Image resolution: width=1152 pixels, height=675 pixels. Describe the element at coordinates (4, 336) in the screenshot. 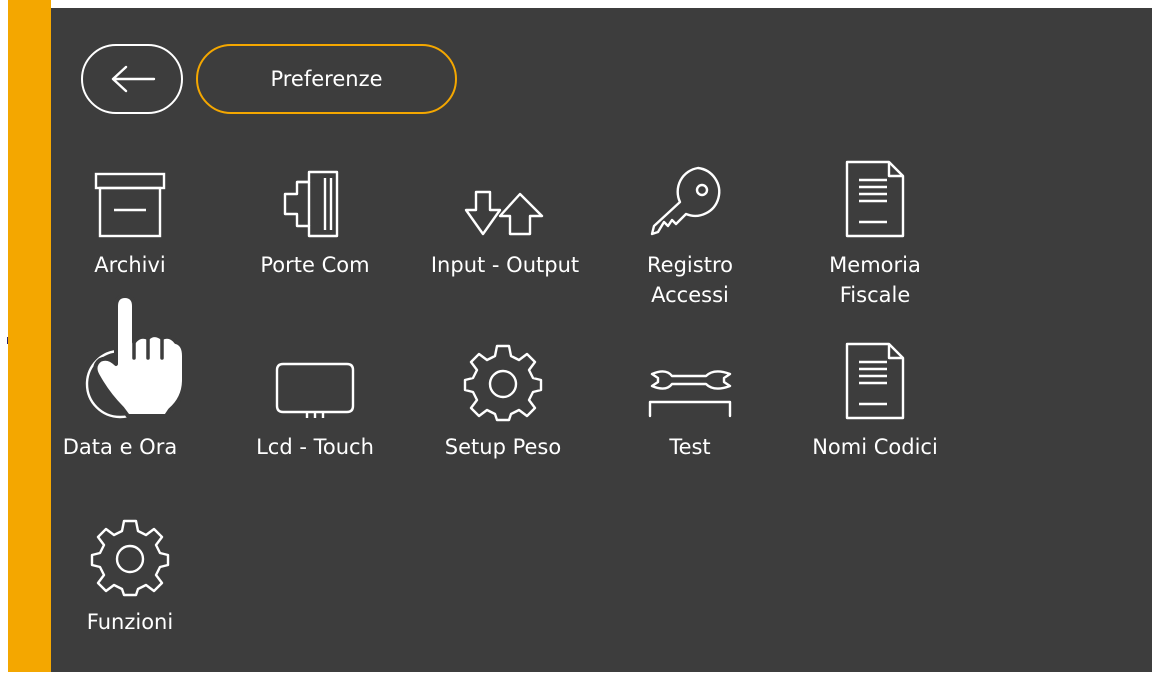

I see `left-margin` at that location.